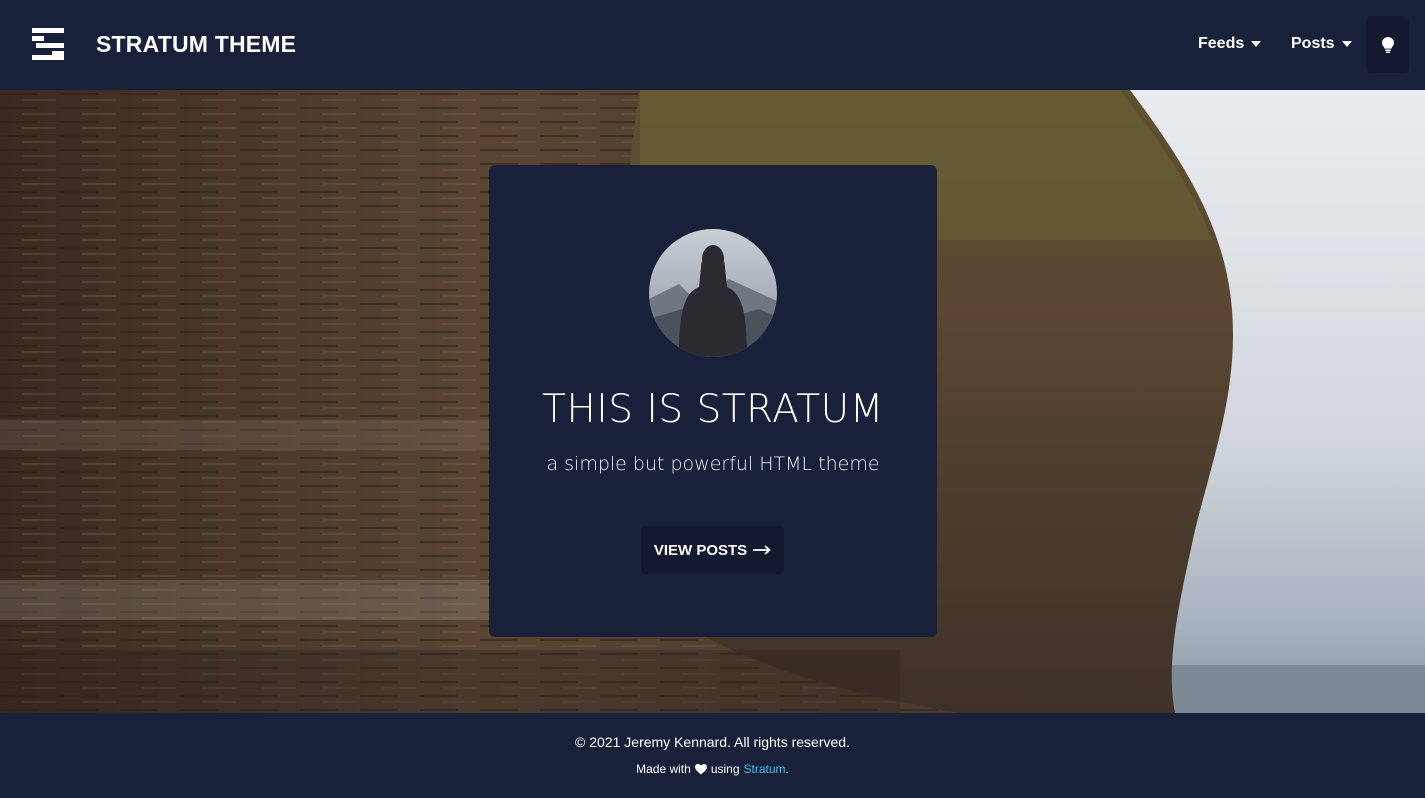 This screenshot has height=798, width=1425. What do you see at coordinates (196, 44) in the screenshot?
I see `brand-title: STRATUM THEME` at bounding box center [196, 44].